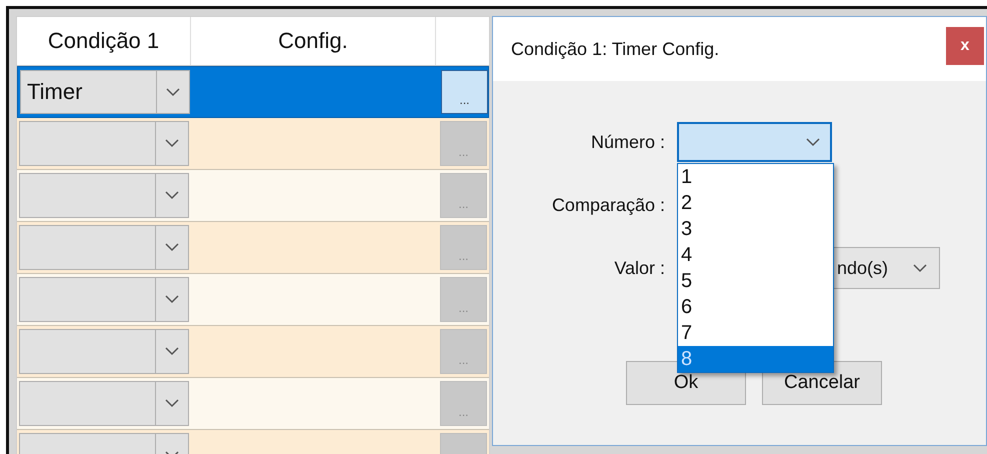 This screenshot has height=454, width=987. I want to click on dialog-title: Condição 1: Timer Config., so click(615, 49).